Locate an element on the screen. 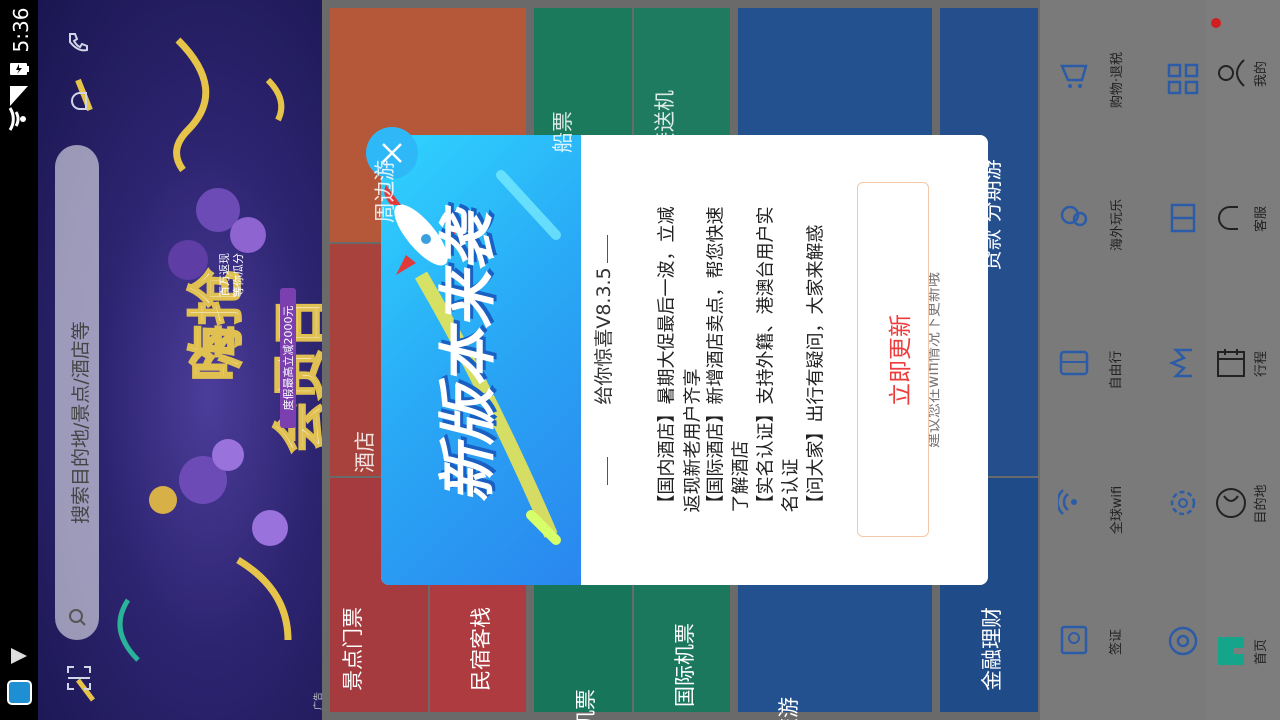  promo-sub3: 度假最高立减2000元 is located at coordinates (288, 358).